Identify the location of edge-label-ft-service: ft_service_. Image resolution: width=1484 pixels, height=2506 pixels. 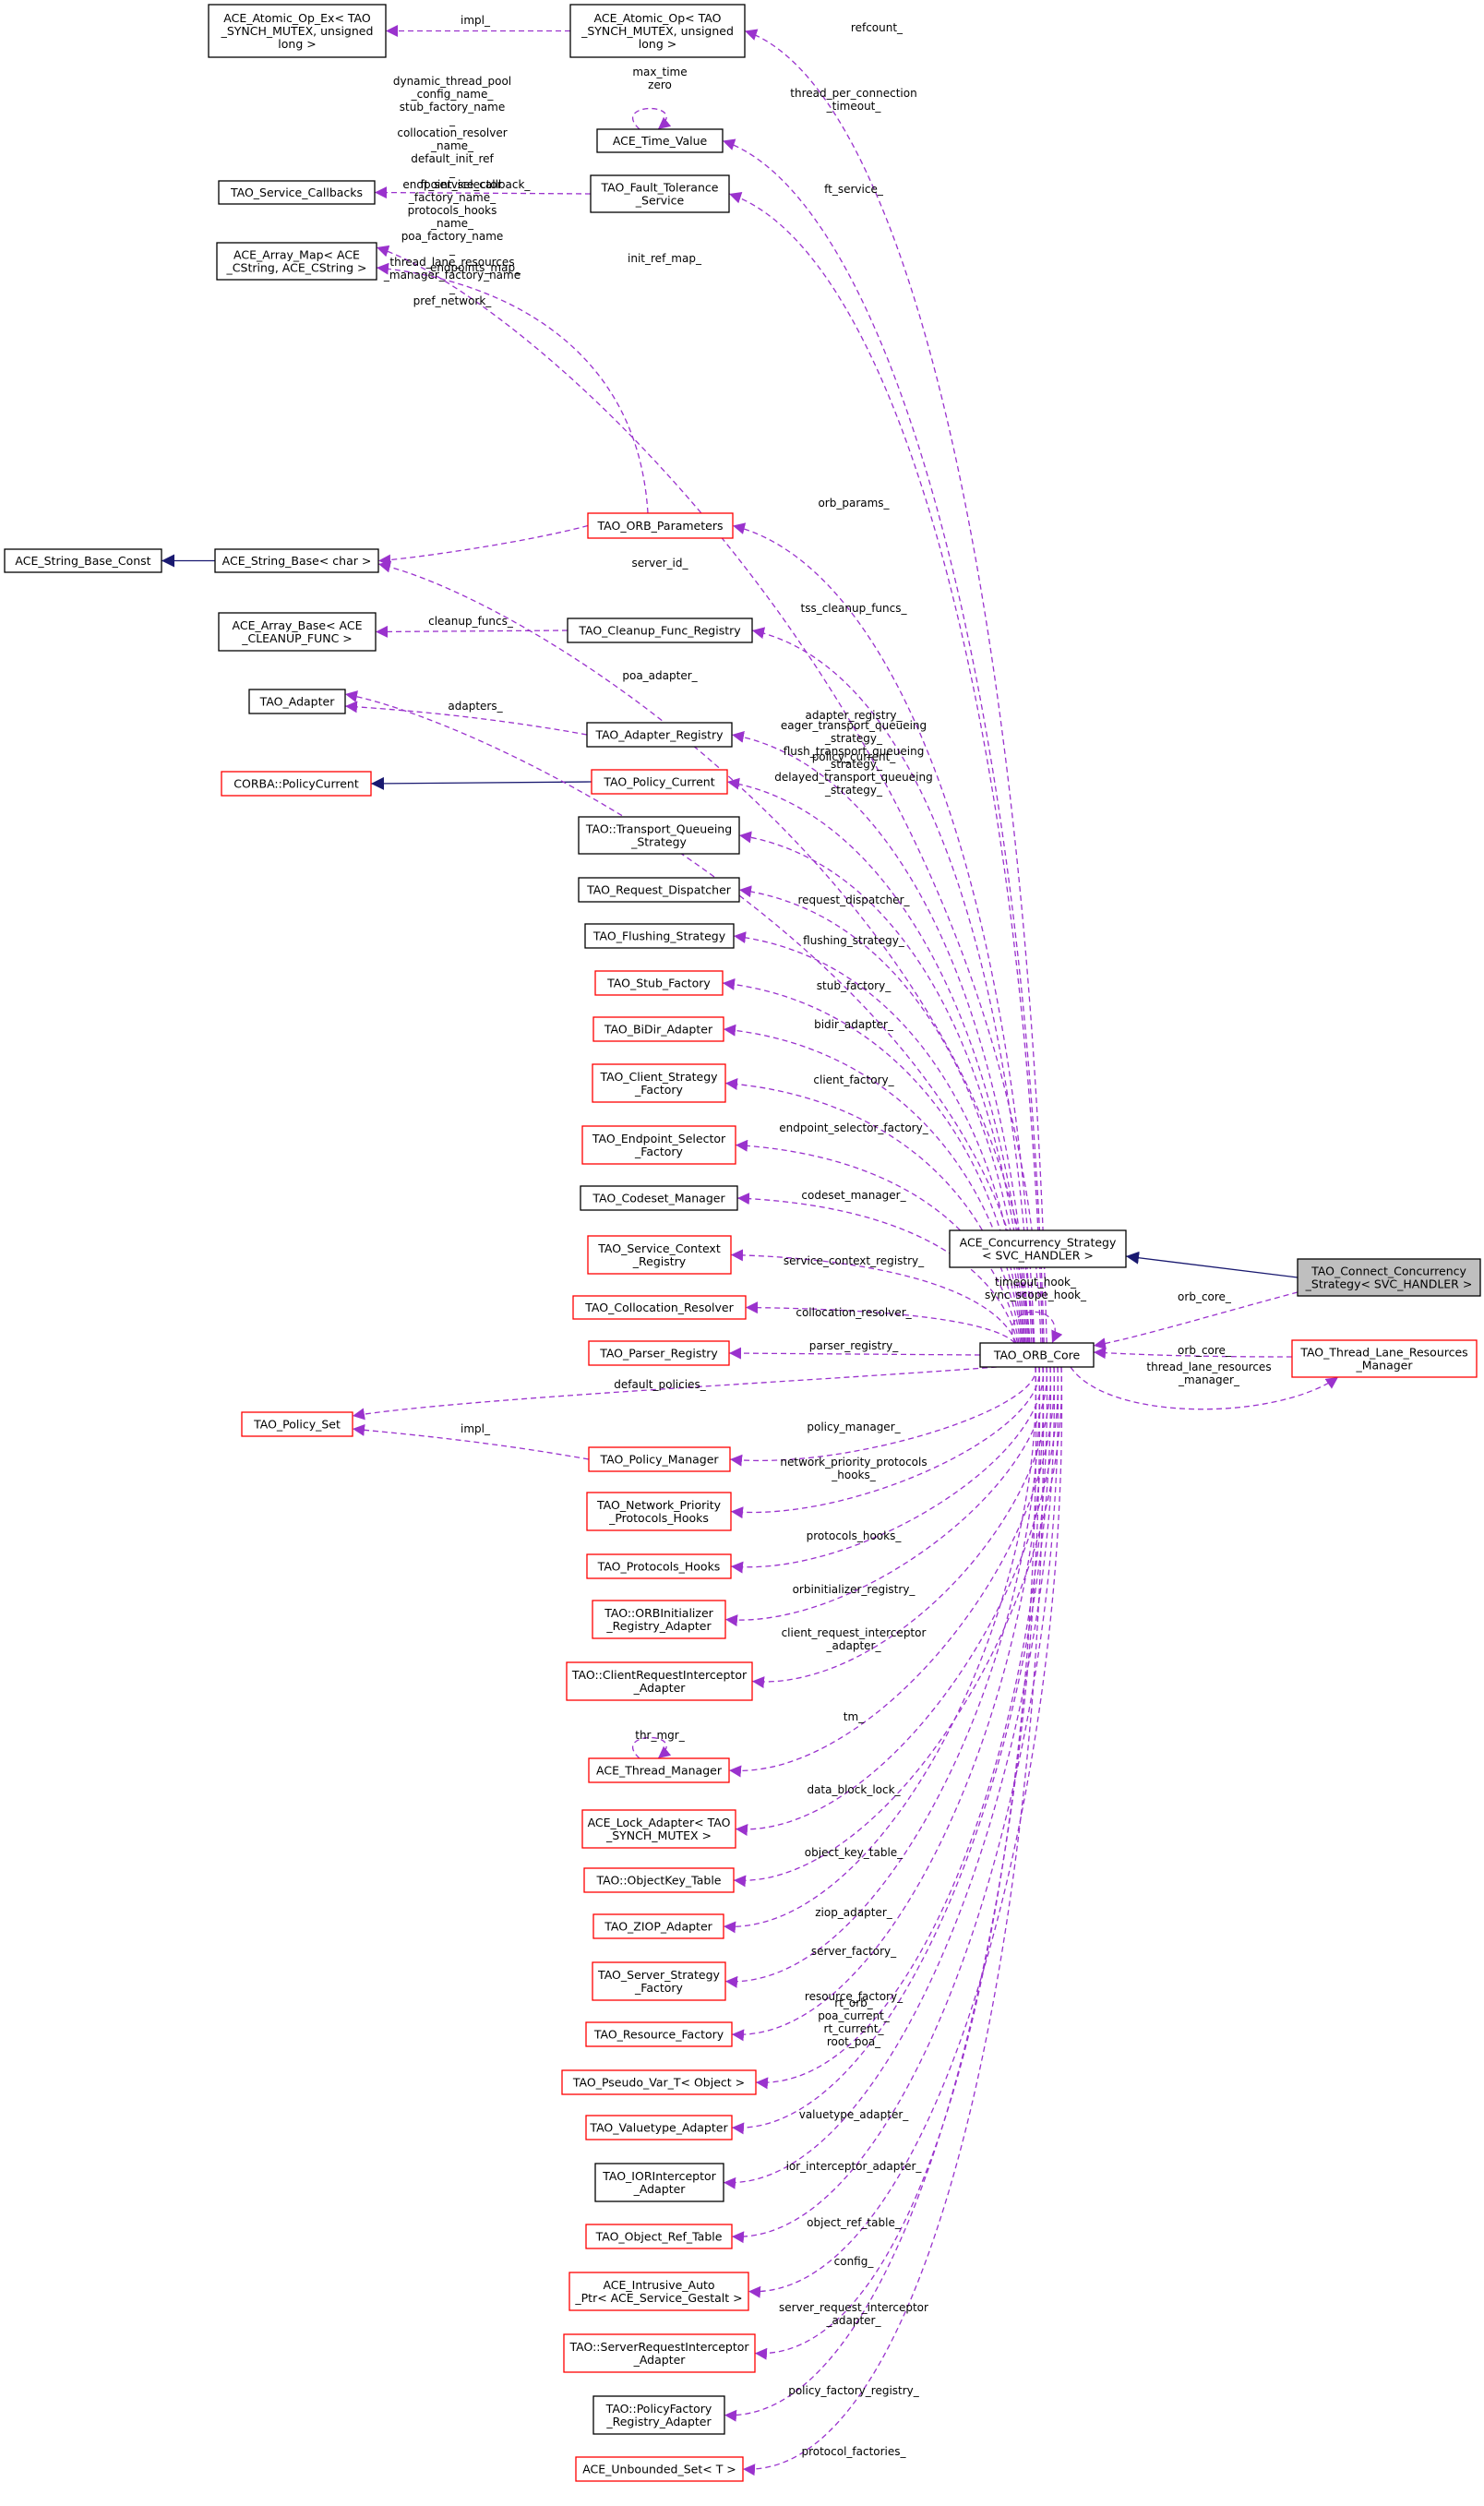
(854, 190).